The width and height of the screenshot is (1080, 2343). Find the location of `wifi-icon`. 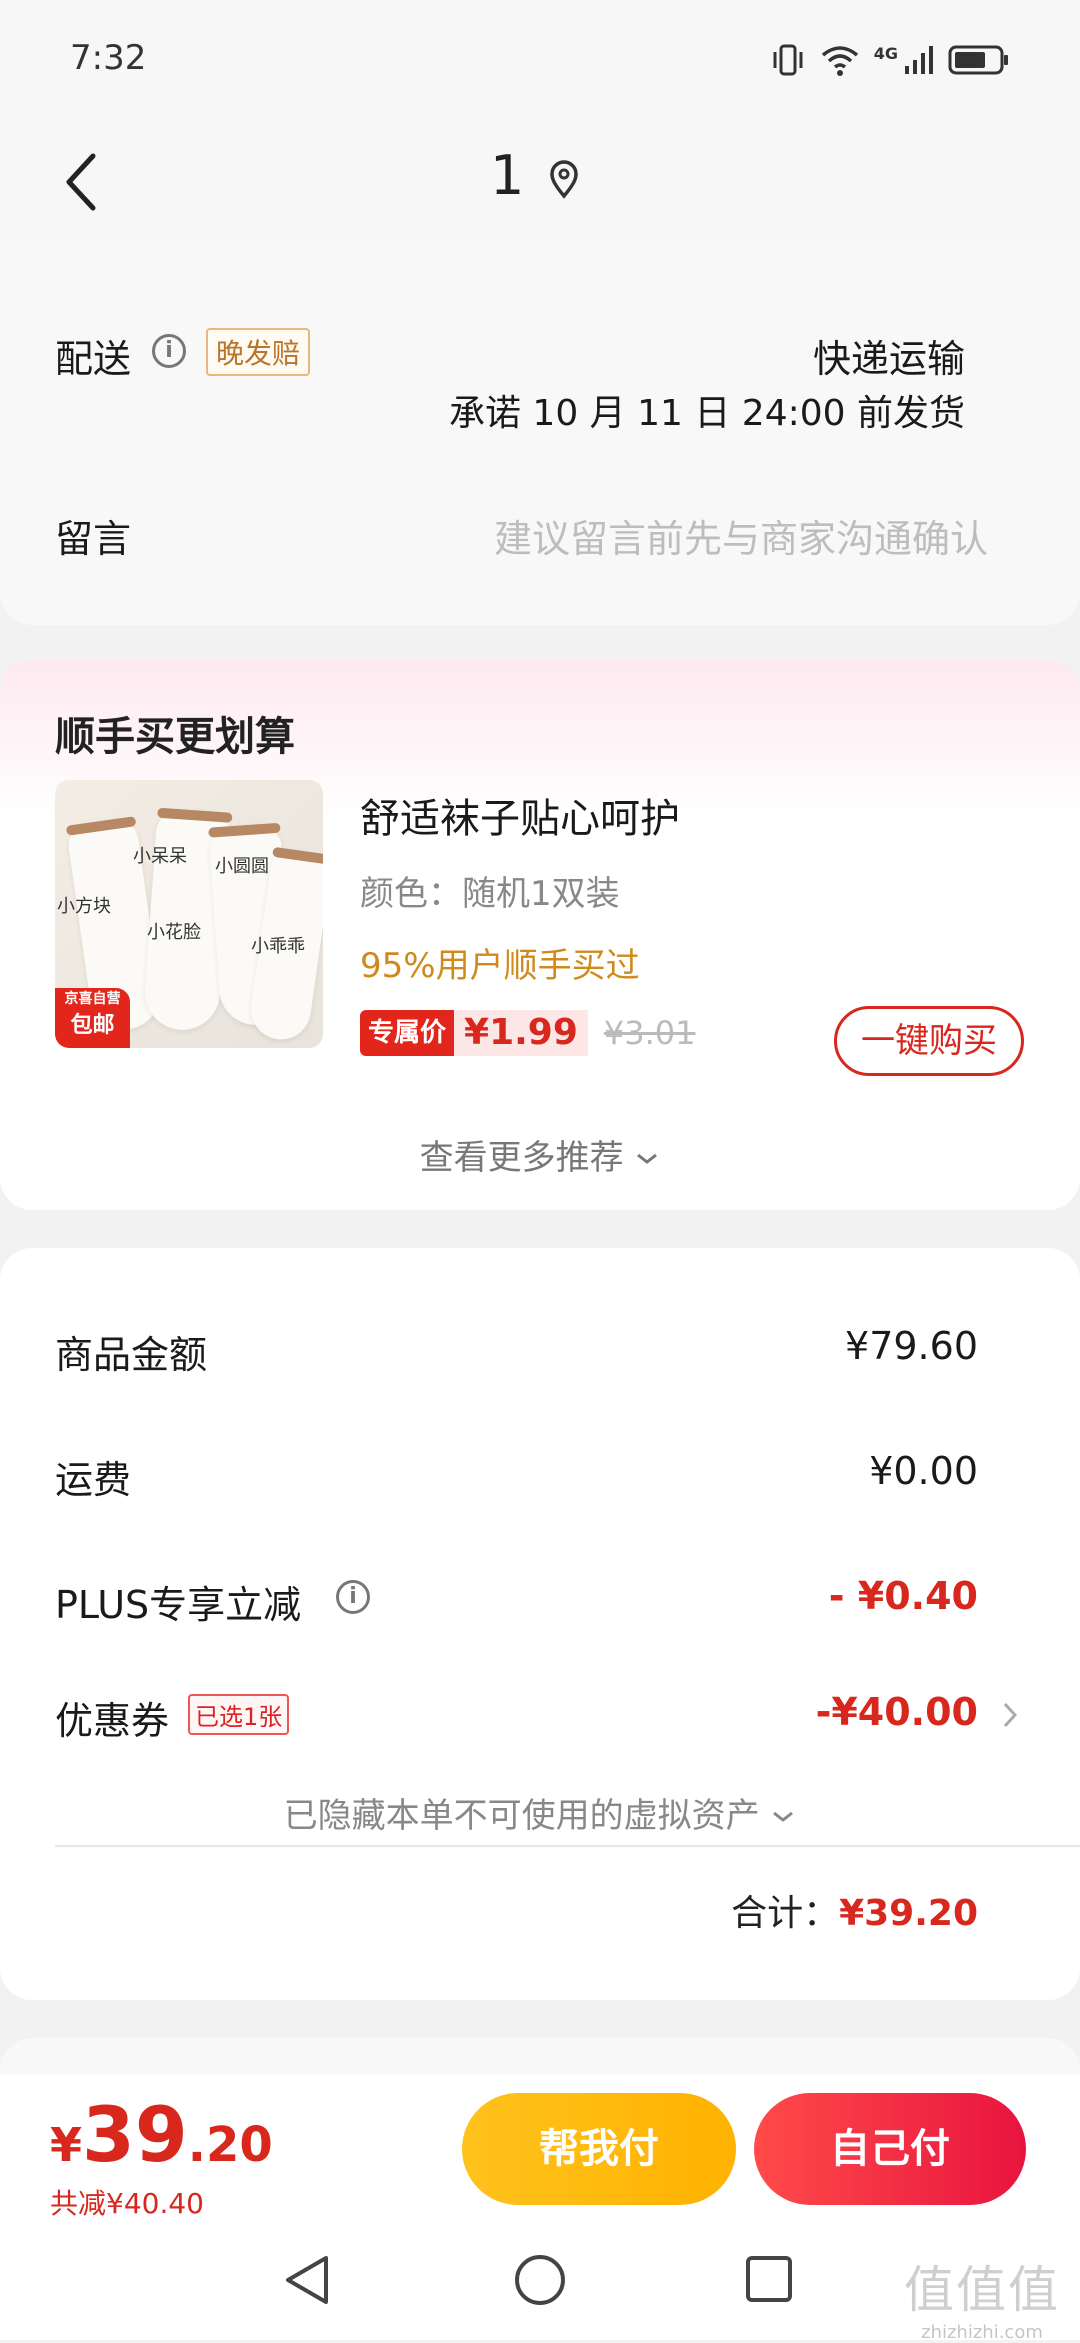

wifi-icon is located at coordinates (839, 61).